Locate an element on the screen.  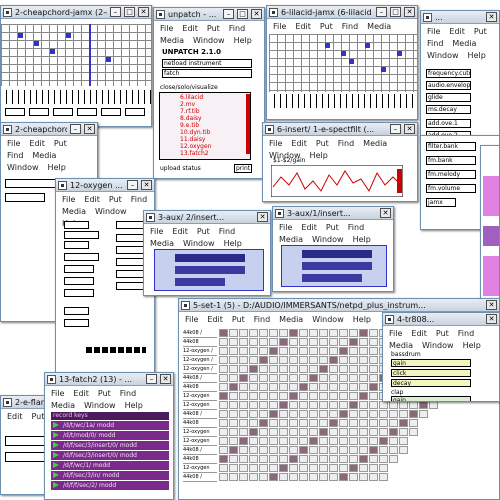
control-box is located at coordinates (87, 112).